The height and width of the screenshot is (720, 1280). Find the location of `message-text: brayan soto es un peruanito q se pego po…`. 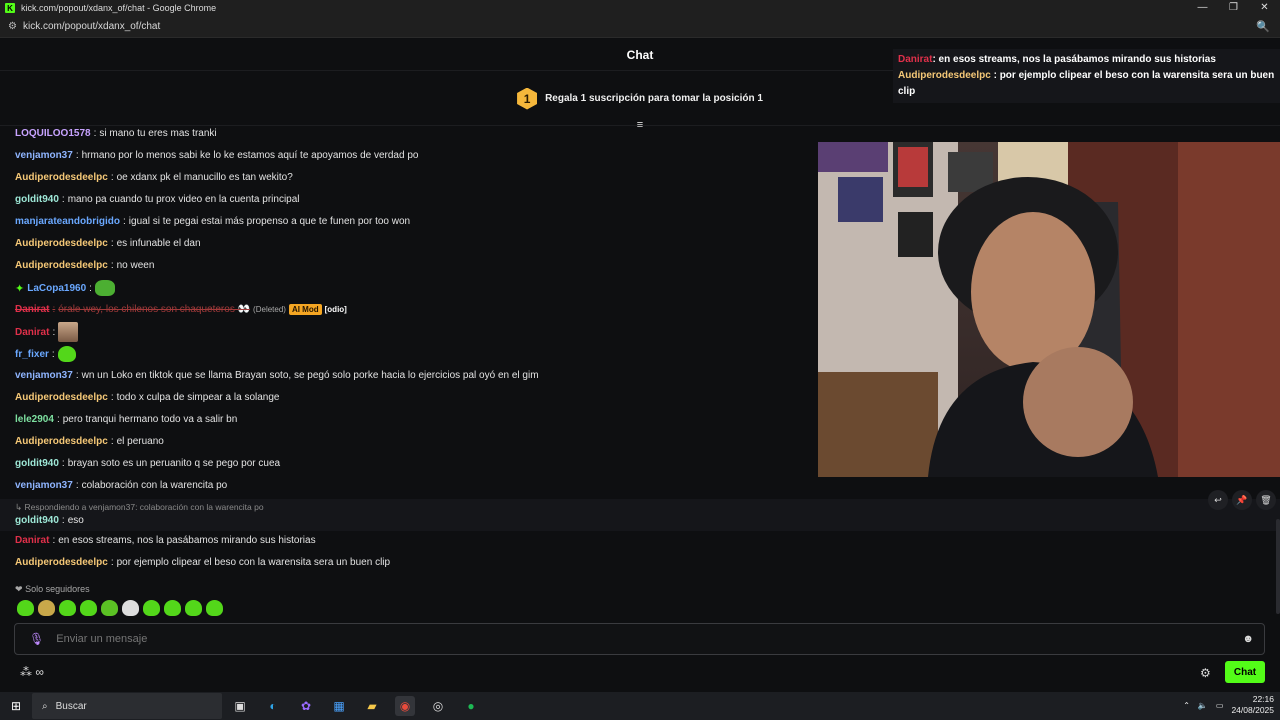

message-text: brayan soto es un peruanito q se pego po… is located at coordinates (174, 463).